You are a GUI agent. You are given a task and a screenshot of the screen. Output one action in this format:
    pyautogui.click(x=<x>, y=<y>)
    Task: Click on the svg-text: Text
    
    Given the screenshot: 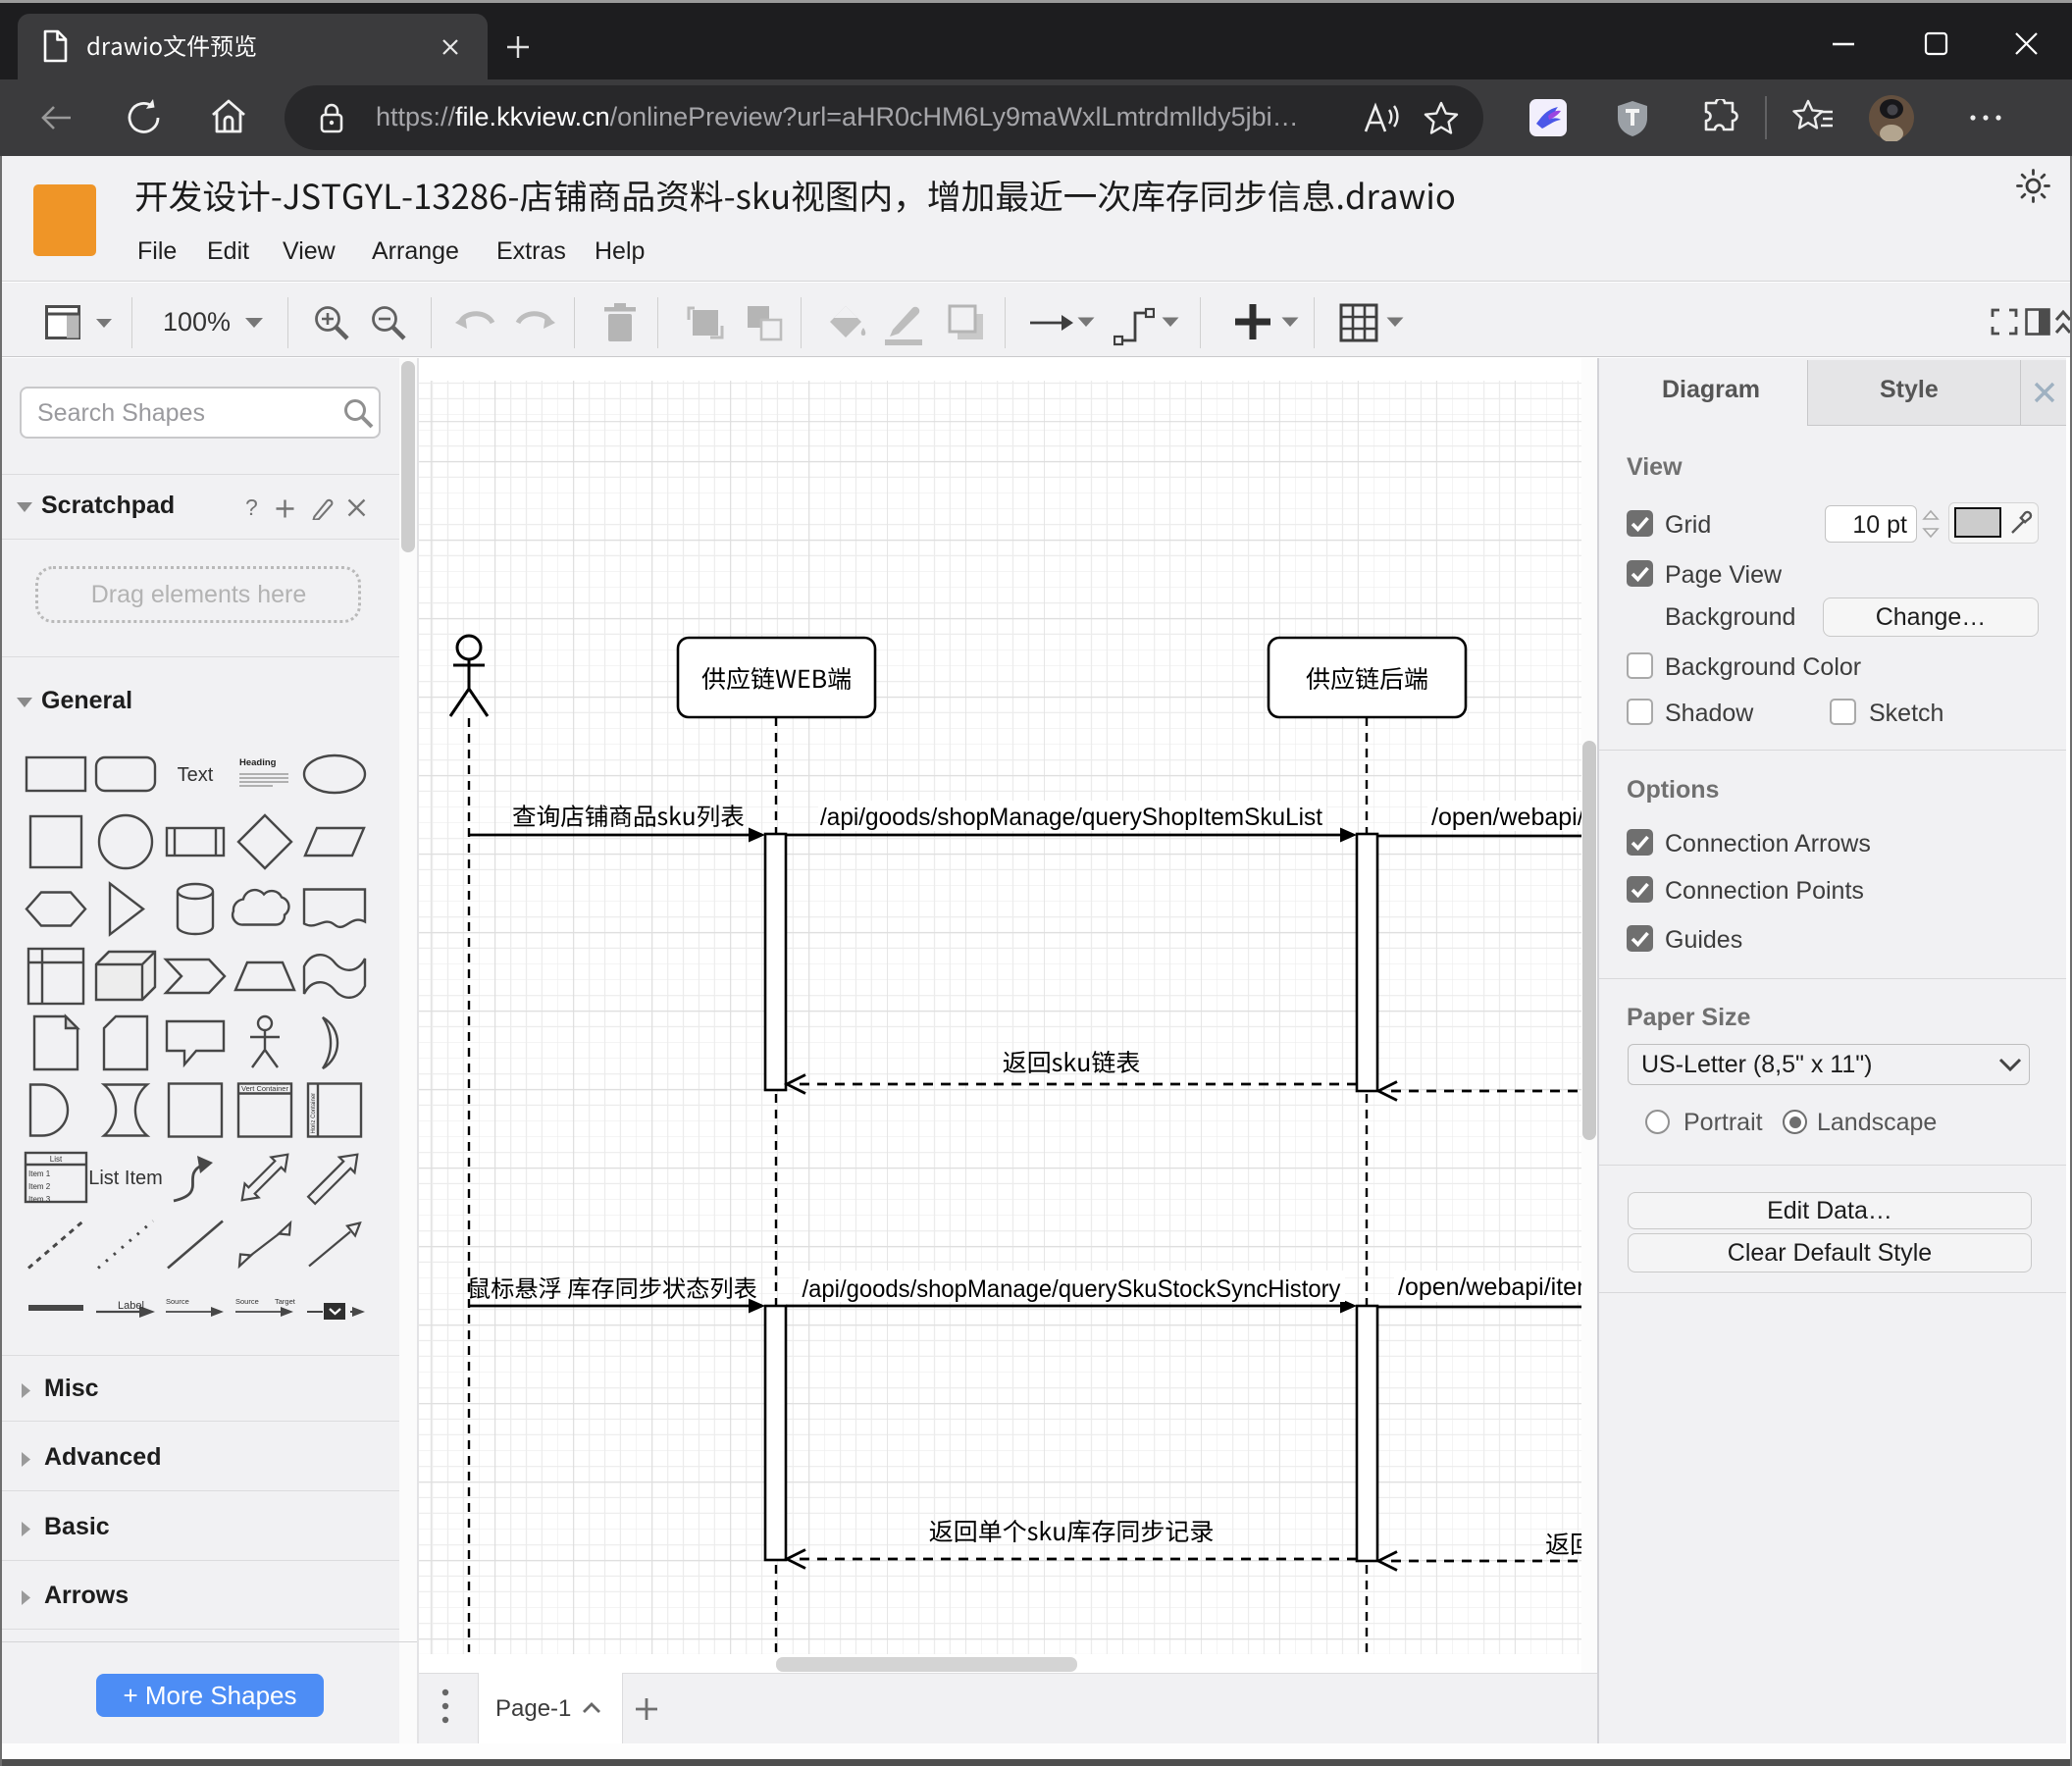 What is the action you would take?
    pyautogui.click(x=196, y=775)
    